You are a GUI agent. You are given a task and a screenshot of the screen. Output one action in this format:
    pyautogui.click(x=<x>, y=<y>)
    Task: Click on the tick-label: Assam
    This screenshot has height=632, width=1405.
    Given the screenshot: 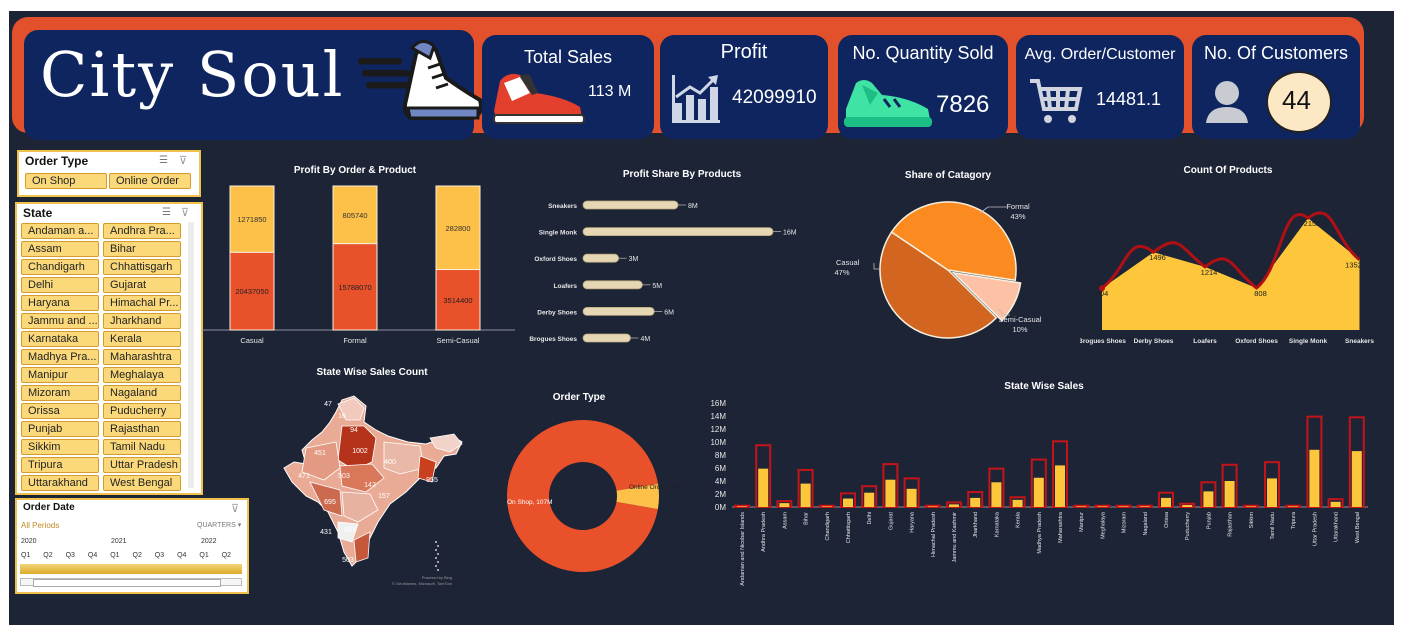 What is the action you would take?
    pyautogui.click(x=785, y=520)
    